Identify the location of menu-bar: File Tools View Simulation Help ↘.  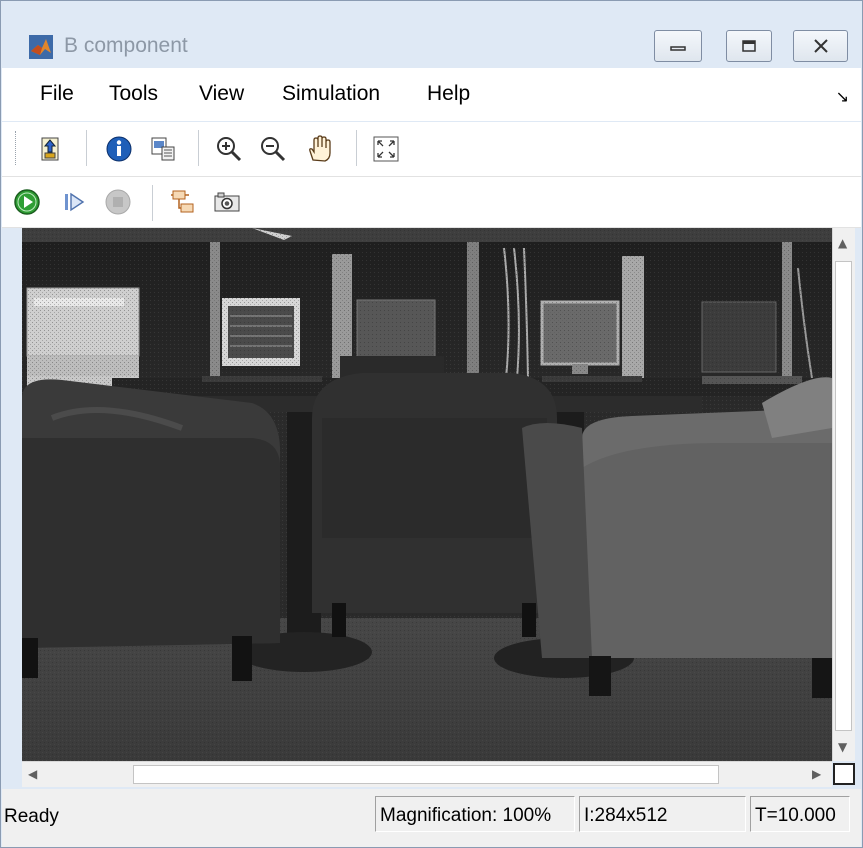
(431, 94).